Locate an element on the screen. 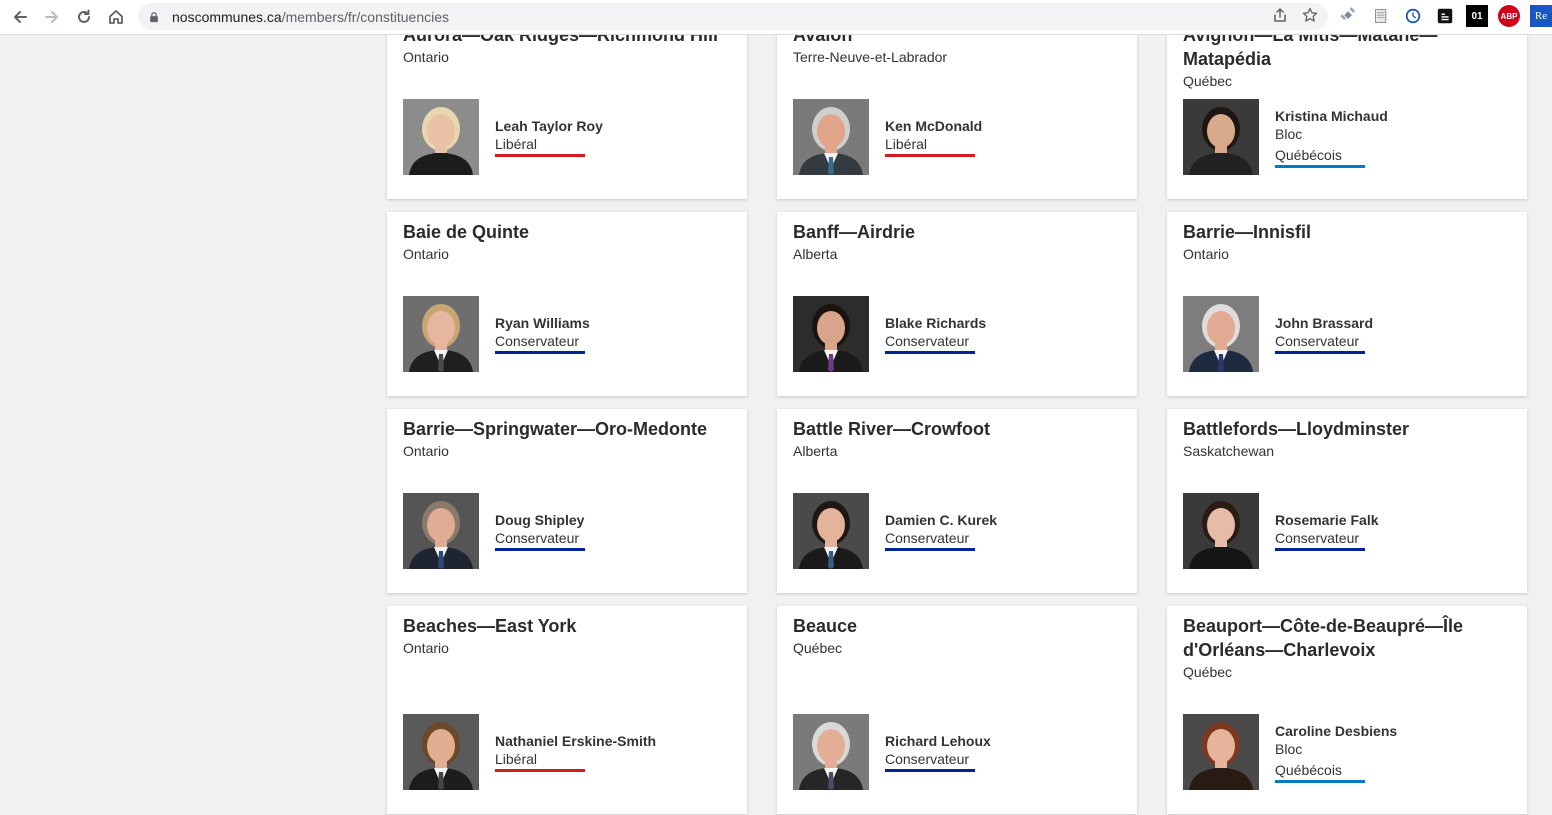 The height and width of the screenshot is (815, 1552). member-block: Ken McDonald Libéral is located at coordinates (887, 137).